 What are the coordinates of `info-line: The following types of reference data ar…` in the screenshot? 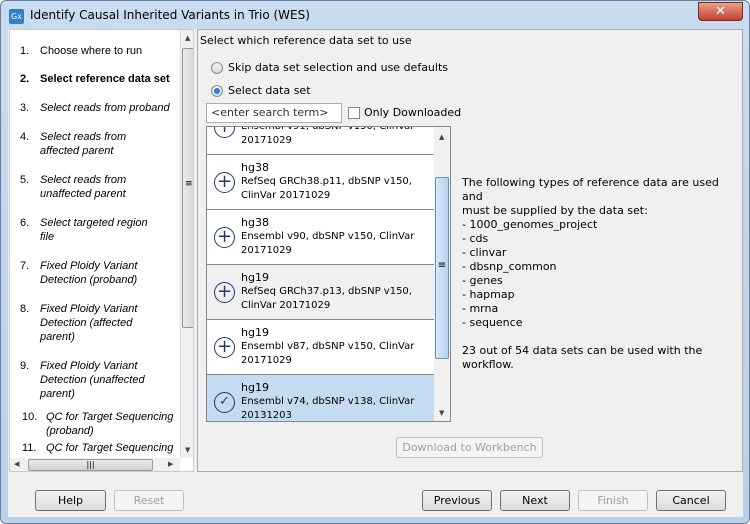 It's located at (590, 189).